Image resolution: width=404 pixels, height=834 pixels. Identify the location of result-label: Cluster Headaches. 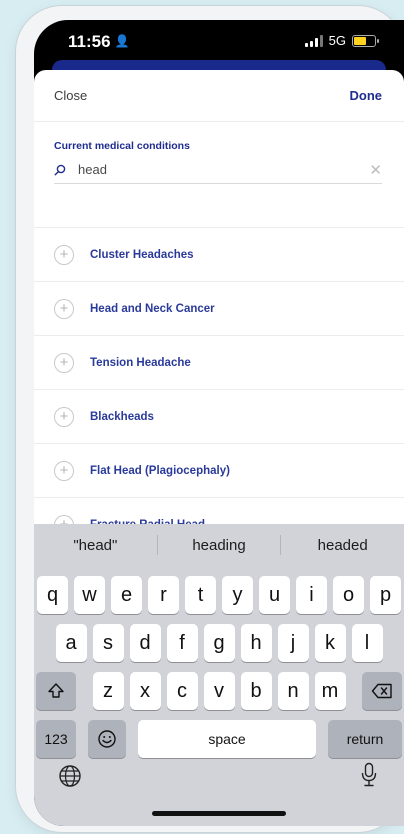
(142, 254).